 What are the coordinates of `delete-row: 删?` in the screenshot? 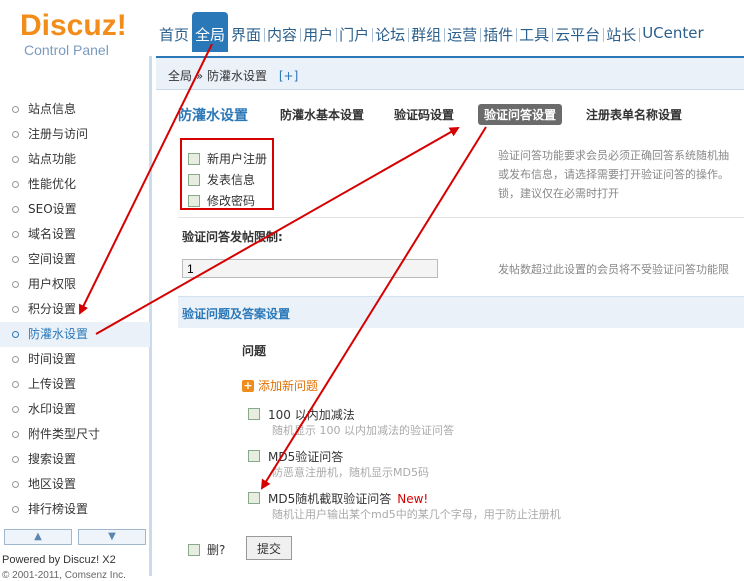 It's located at (206, 549).